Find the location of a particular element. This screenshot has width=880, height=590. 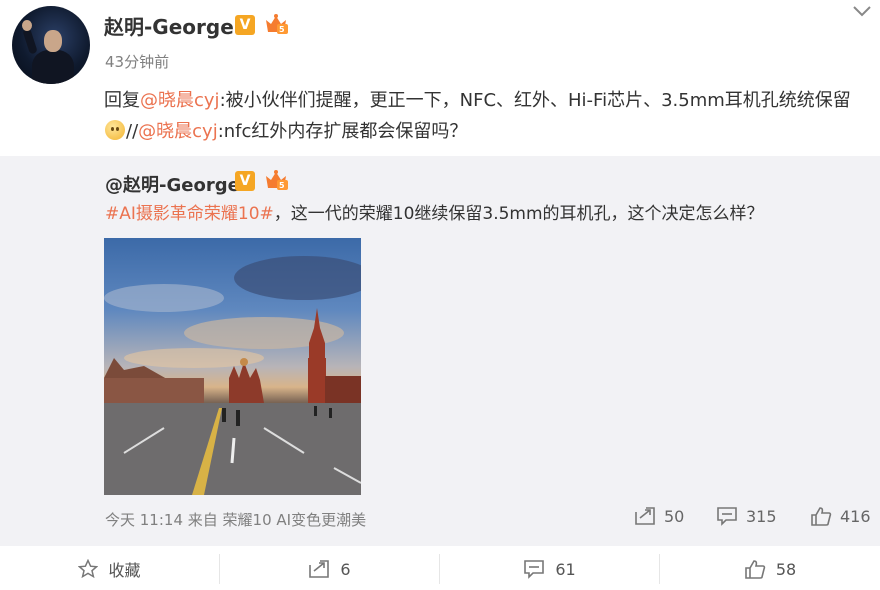

forward-count: 6 is located at coordinates (345, 569).